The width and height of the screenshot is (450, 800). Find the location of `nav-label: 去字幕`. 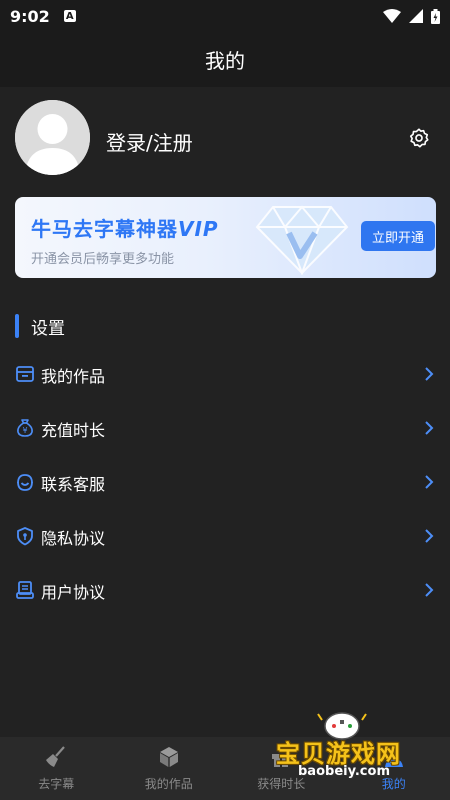

nav-label: 去字幕 is located at coordinates (56, 784).